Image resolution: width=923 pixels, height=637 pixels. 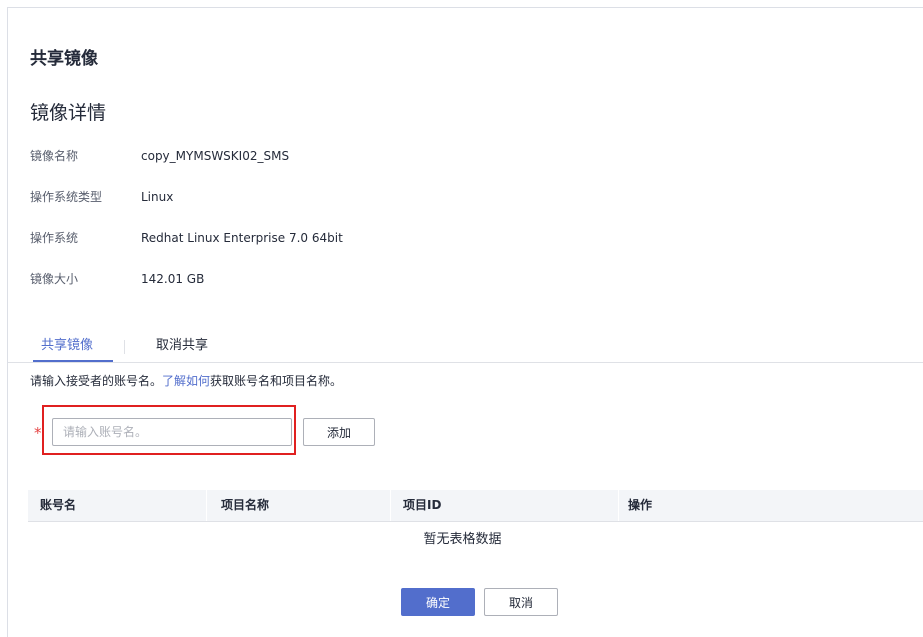 I want to click on column-header-project-name: 项目名称, so click(x=245, y=505).